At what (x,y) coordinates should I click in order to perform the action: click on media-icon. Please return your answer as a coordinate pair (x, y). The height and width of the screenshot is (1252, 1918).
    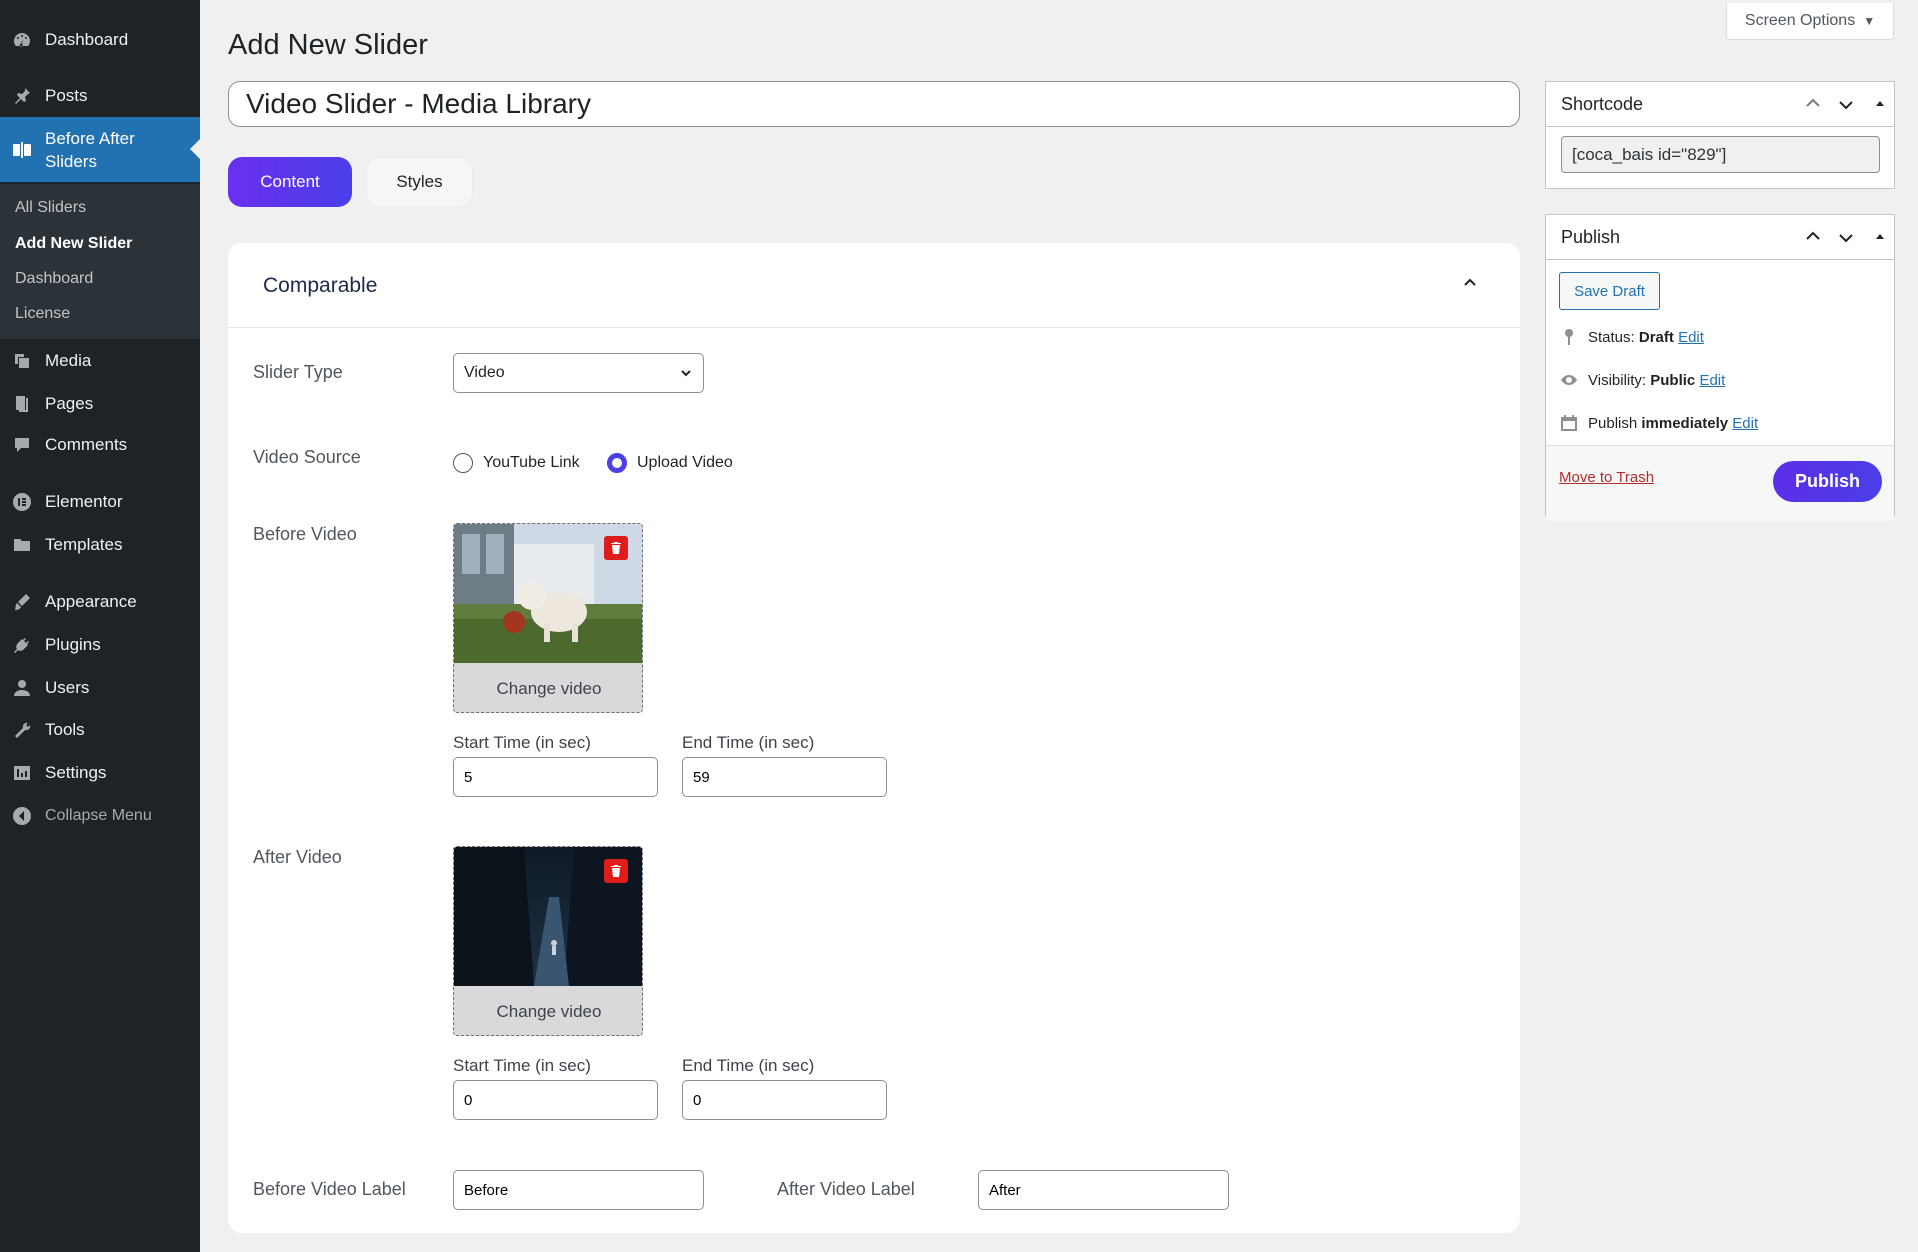
    Looking at the image, I should click on (22, 361).